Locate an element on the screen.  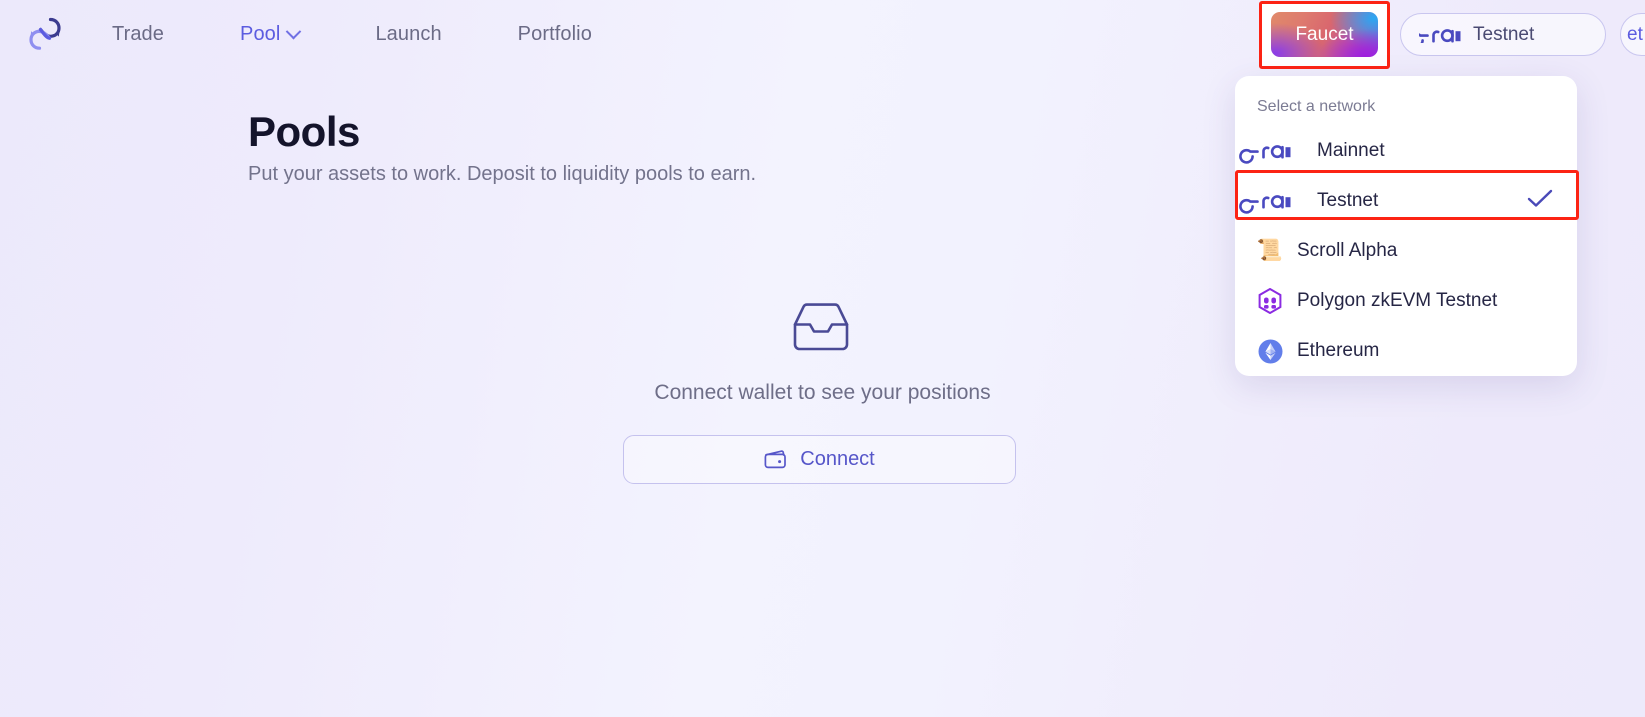
nav-item-label: Launch is located at coordinates (408, 33).